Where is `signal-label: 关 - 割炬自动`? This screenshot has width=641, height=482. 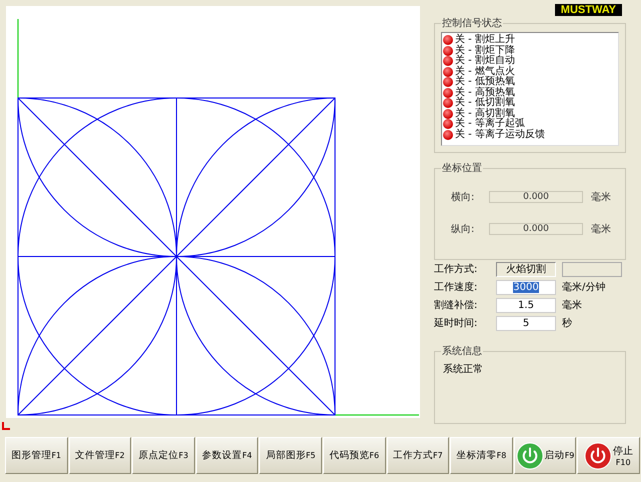
signal-label: 关 - 割炬自动 is located at coordinates (485, 61).